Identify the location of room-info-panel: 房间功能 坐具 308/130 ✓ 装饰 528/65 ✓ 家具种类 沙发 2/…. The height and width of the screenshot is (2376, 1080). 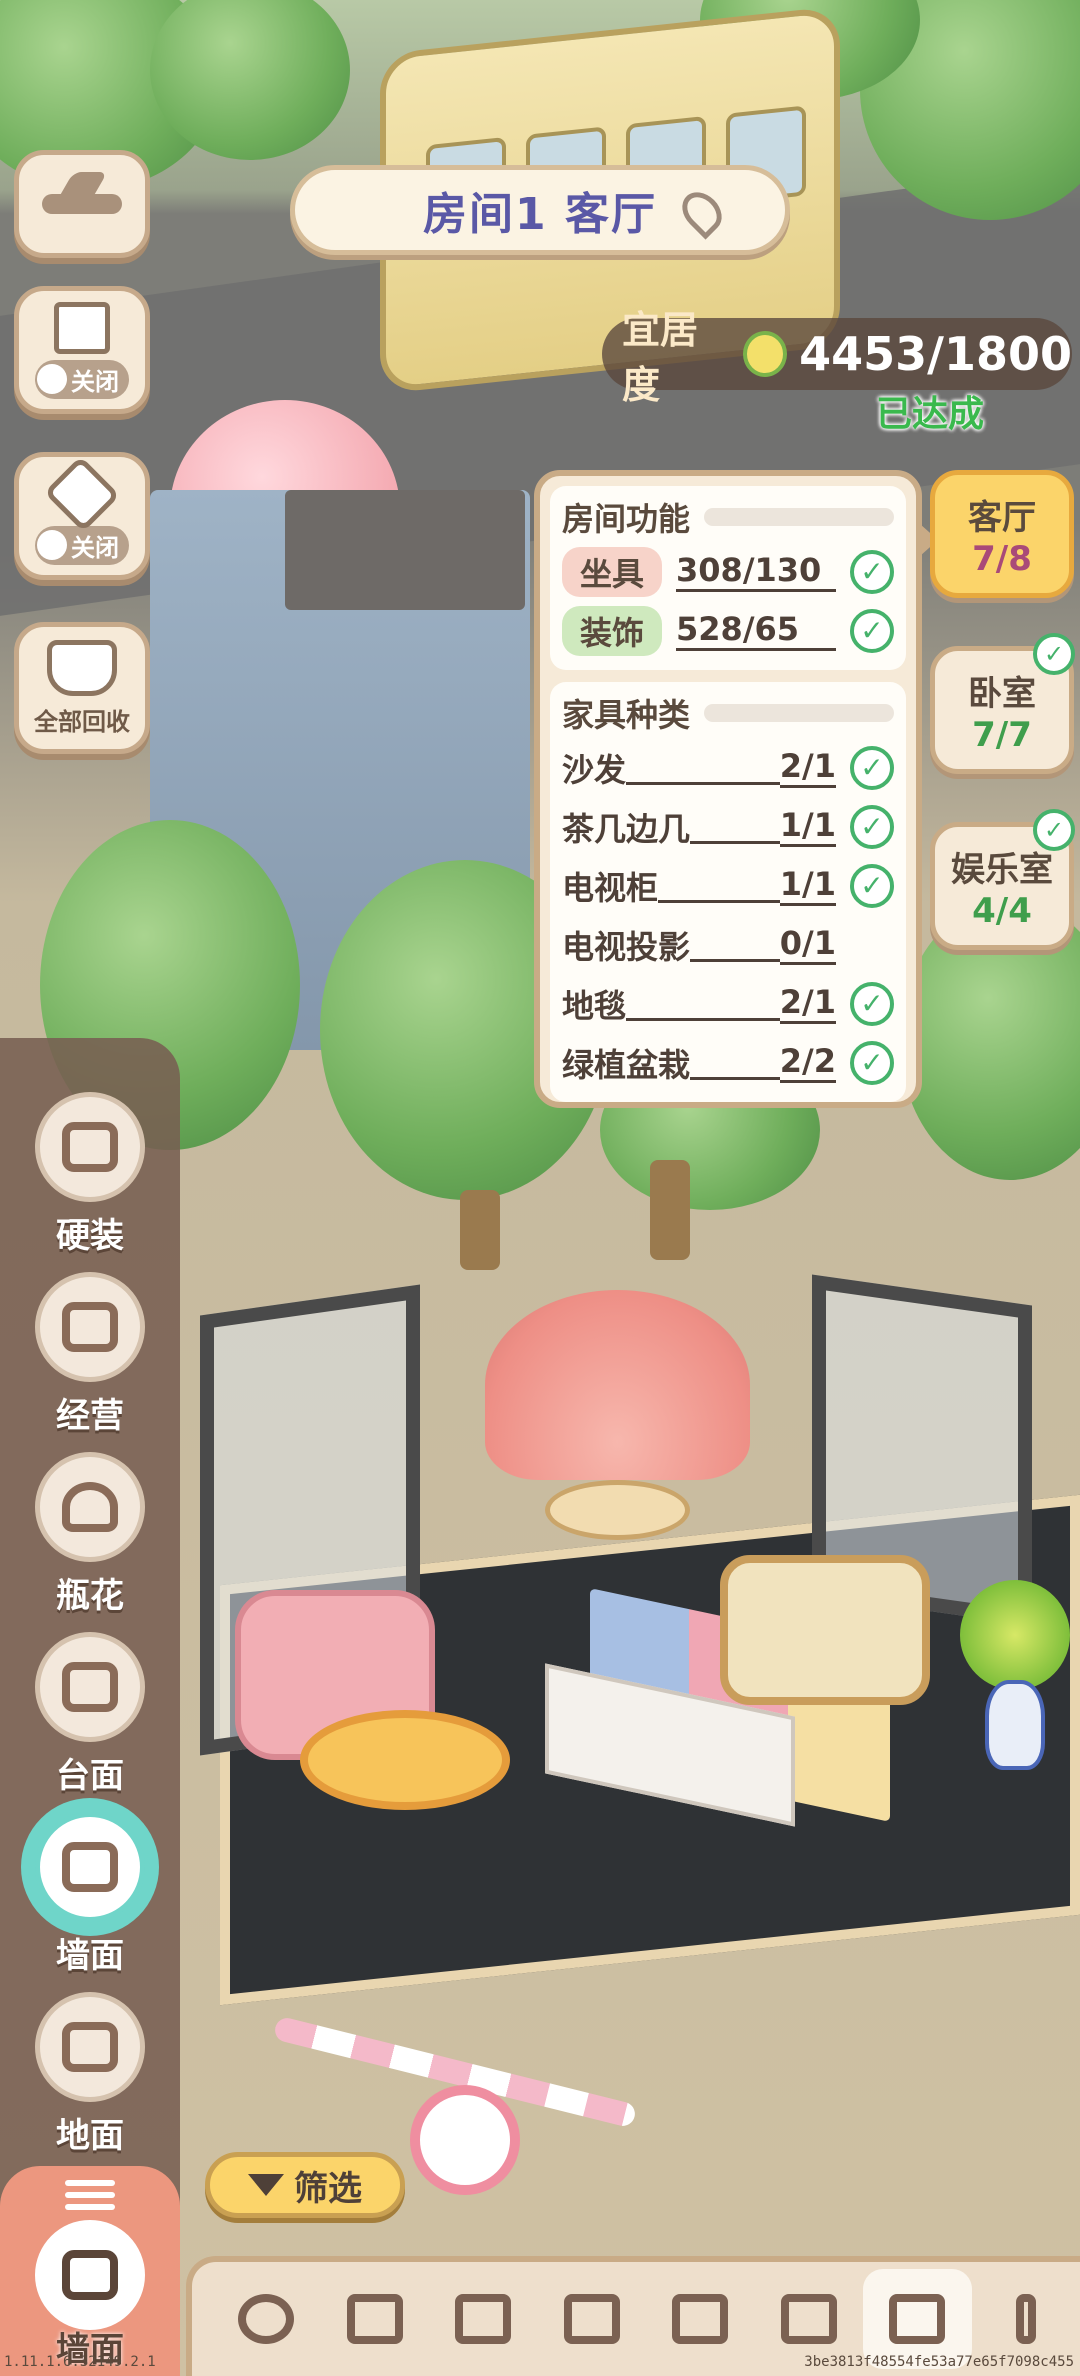
(736, 789).